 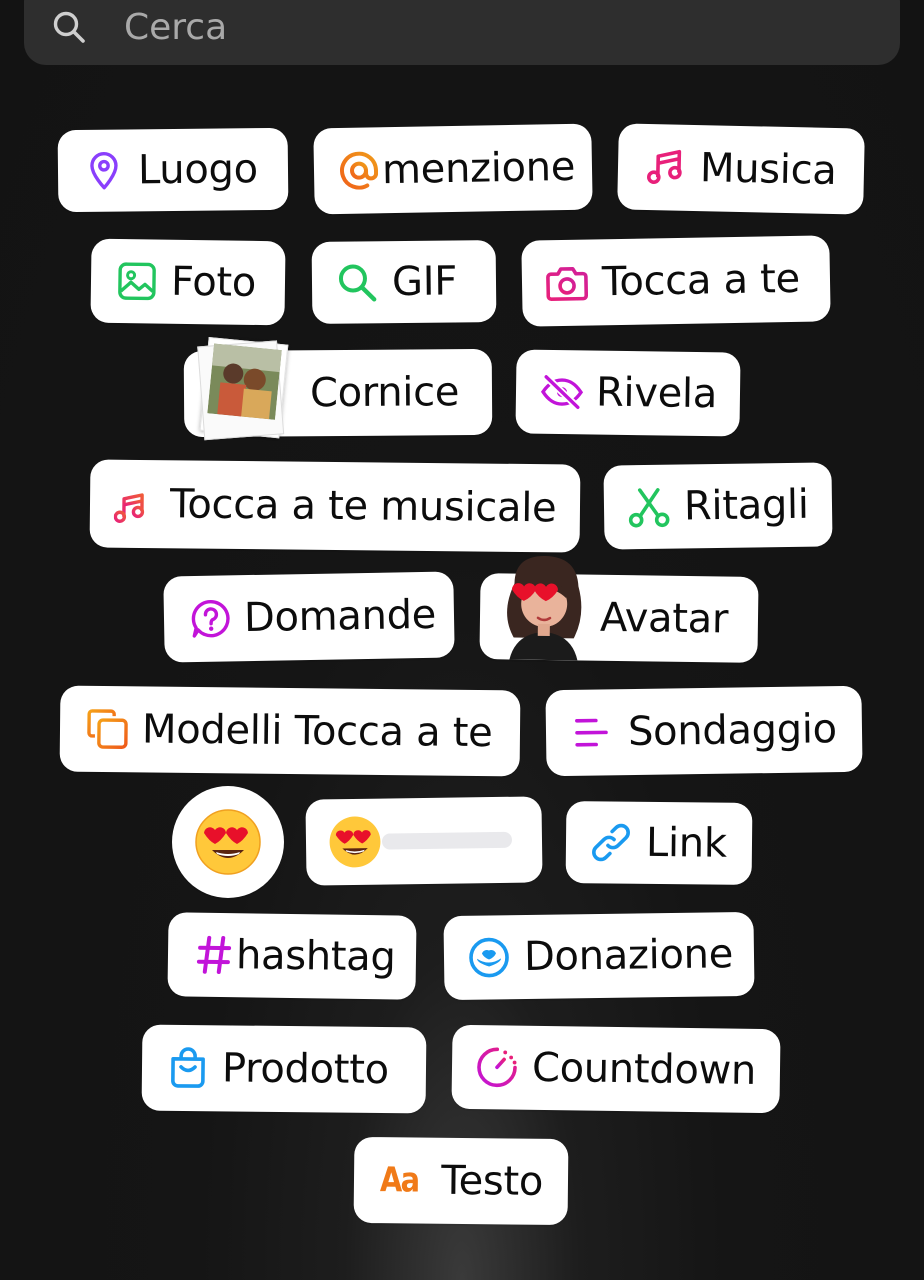 I want to click on sticker-label: Testo, so click(x=492, y=1181).